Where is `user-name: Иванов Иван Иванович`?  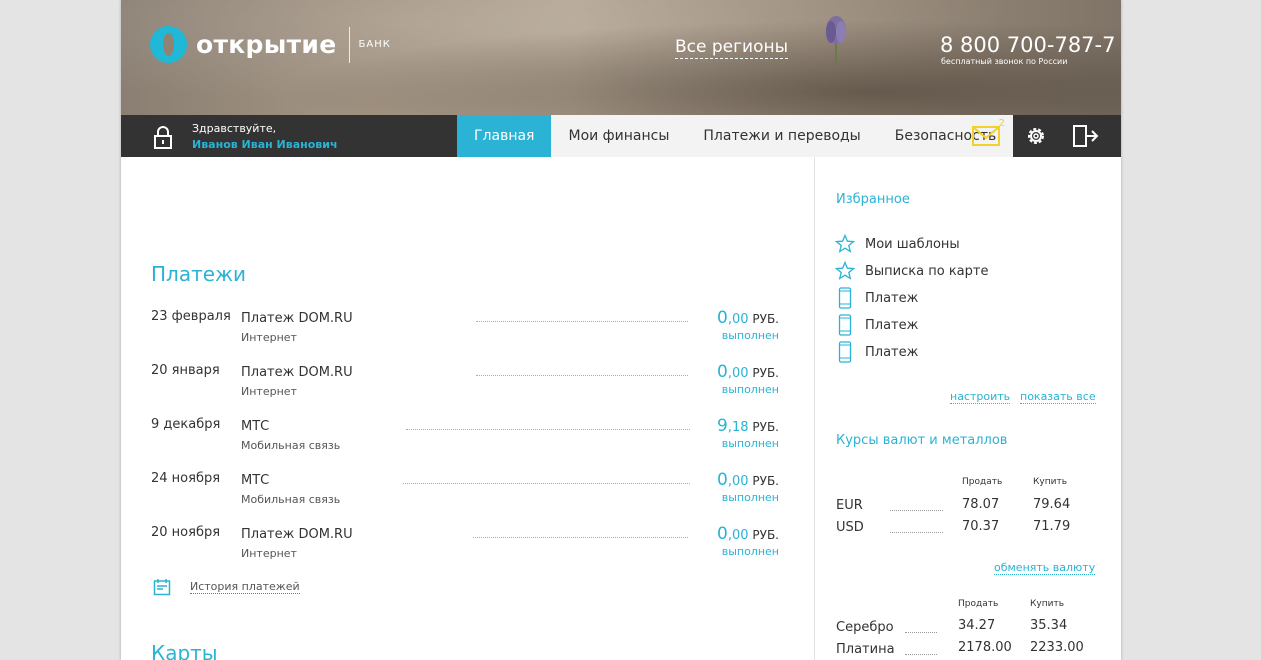 user-name: Иванов Иван Иванович is located at coordinates (265, 144).